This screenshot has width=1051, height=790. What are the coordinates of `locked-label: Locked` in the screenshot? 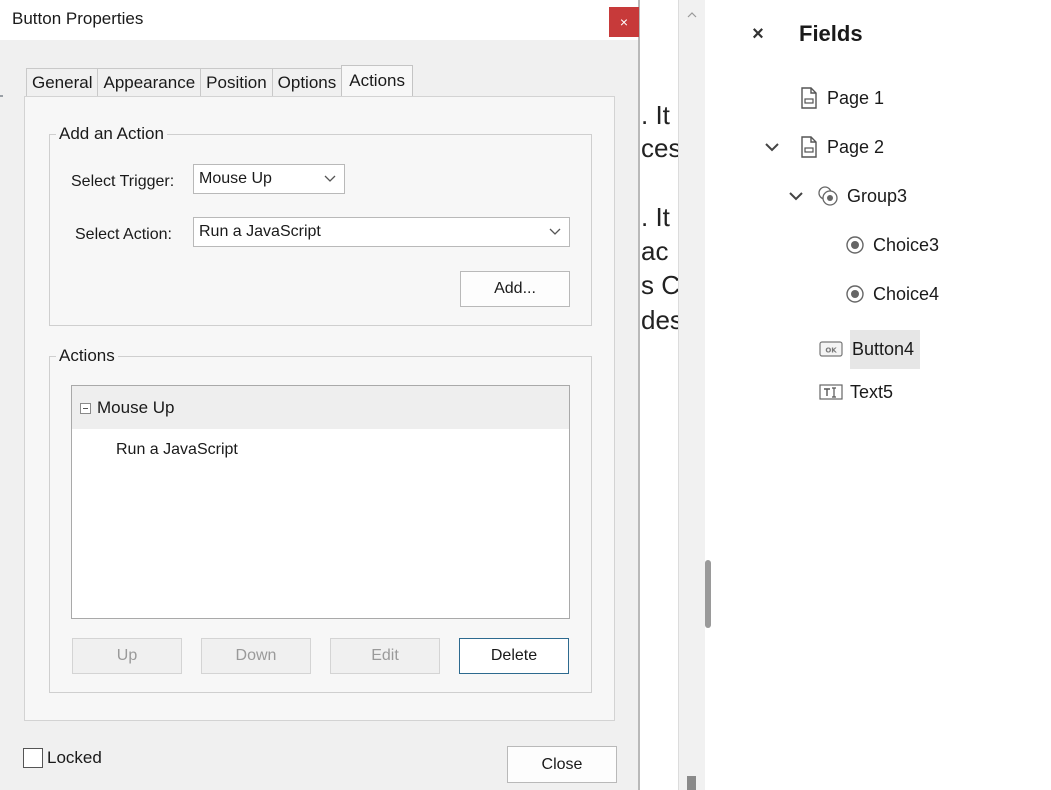 It's located at (74, 757).